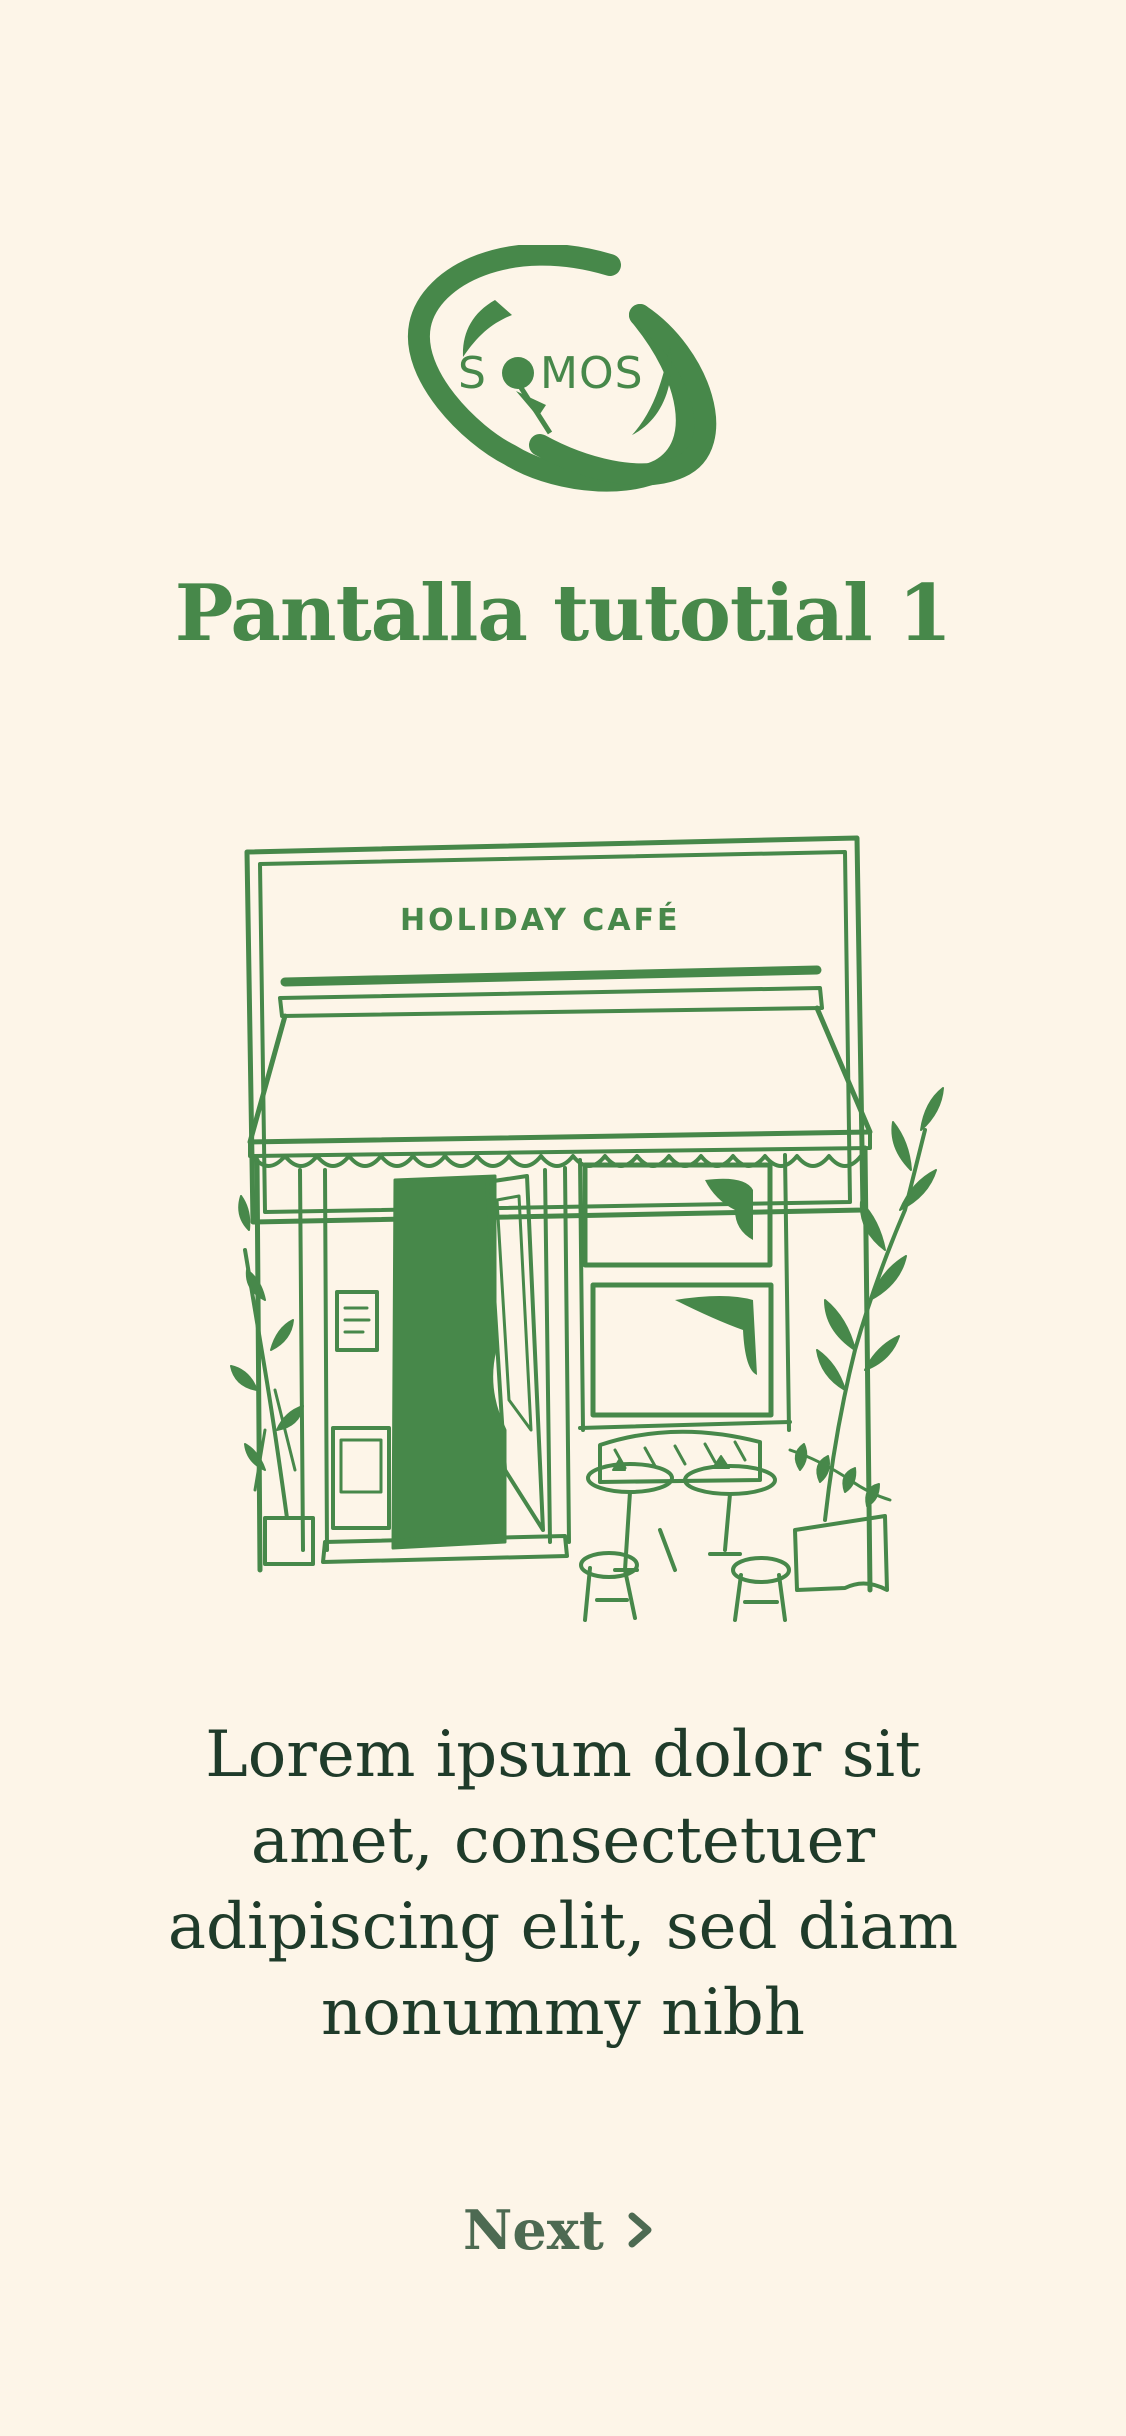  Describe the element at coordinates (592, 373) in the screenshot. I see `svg-text: MOS` at that location.